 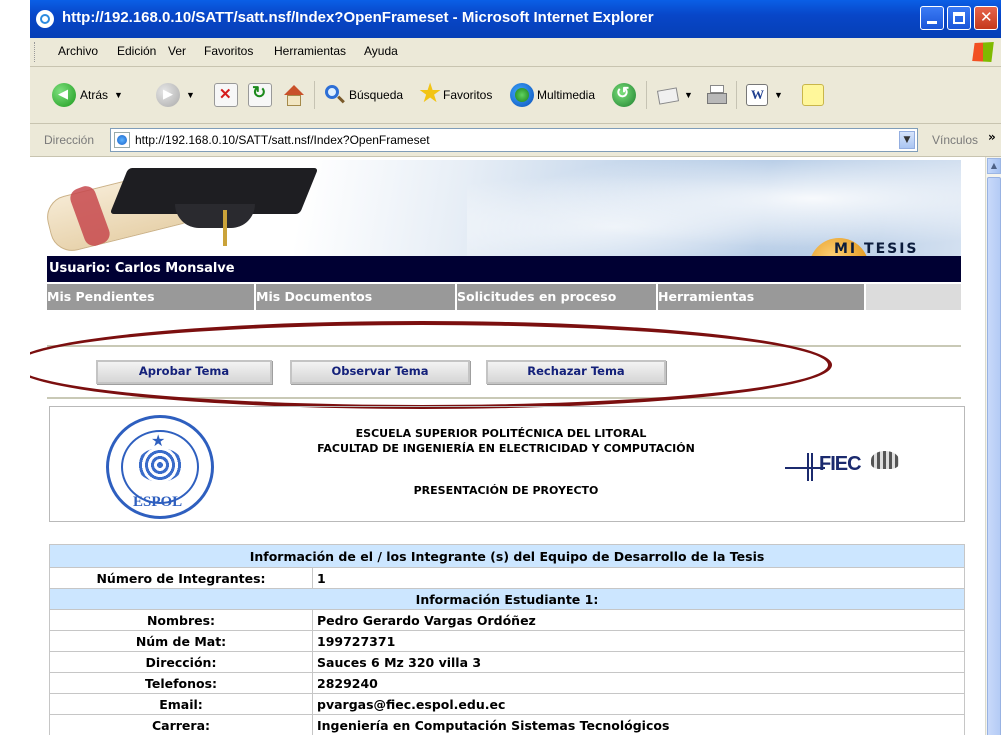 I want to click on print-icon, so click(x=717, y=95).